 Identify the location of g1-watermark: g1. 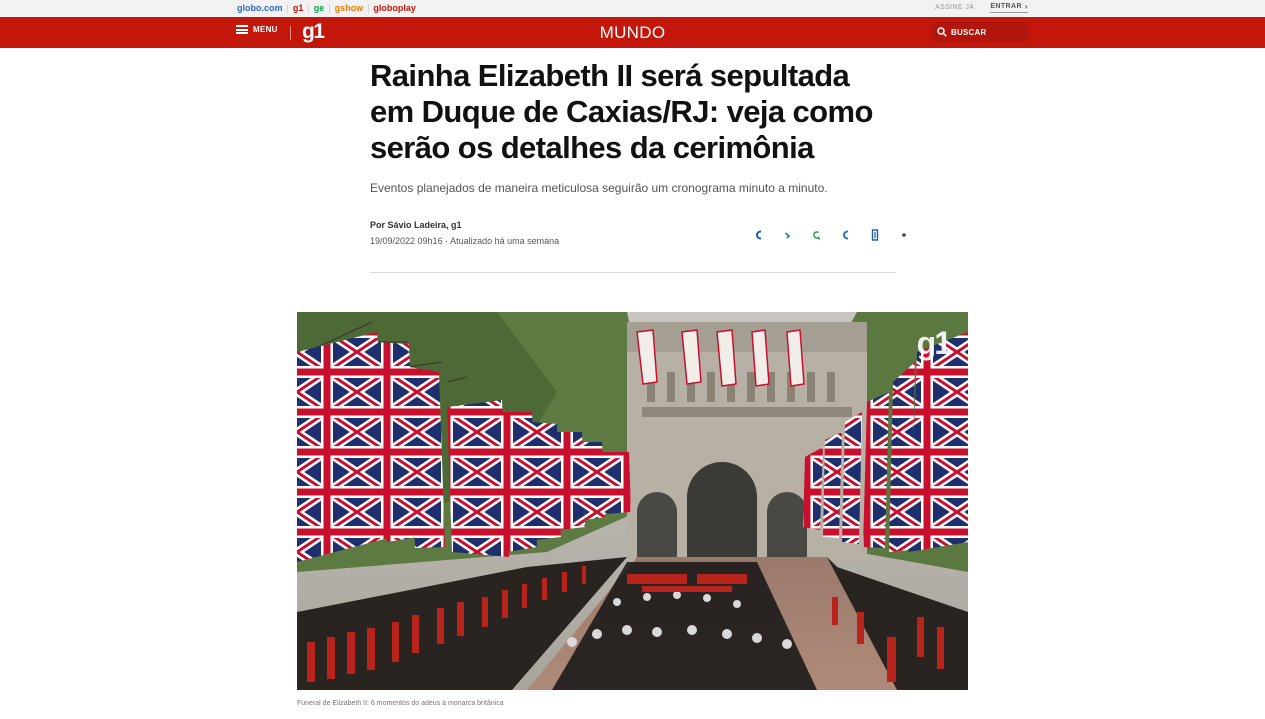
(934, 343).